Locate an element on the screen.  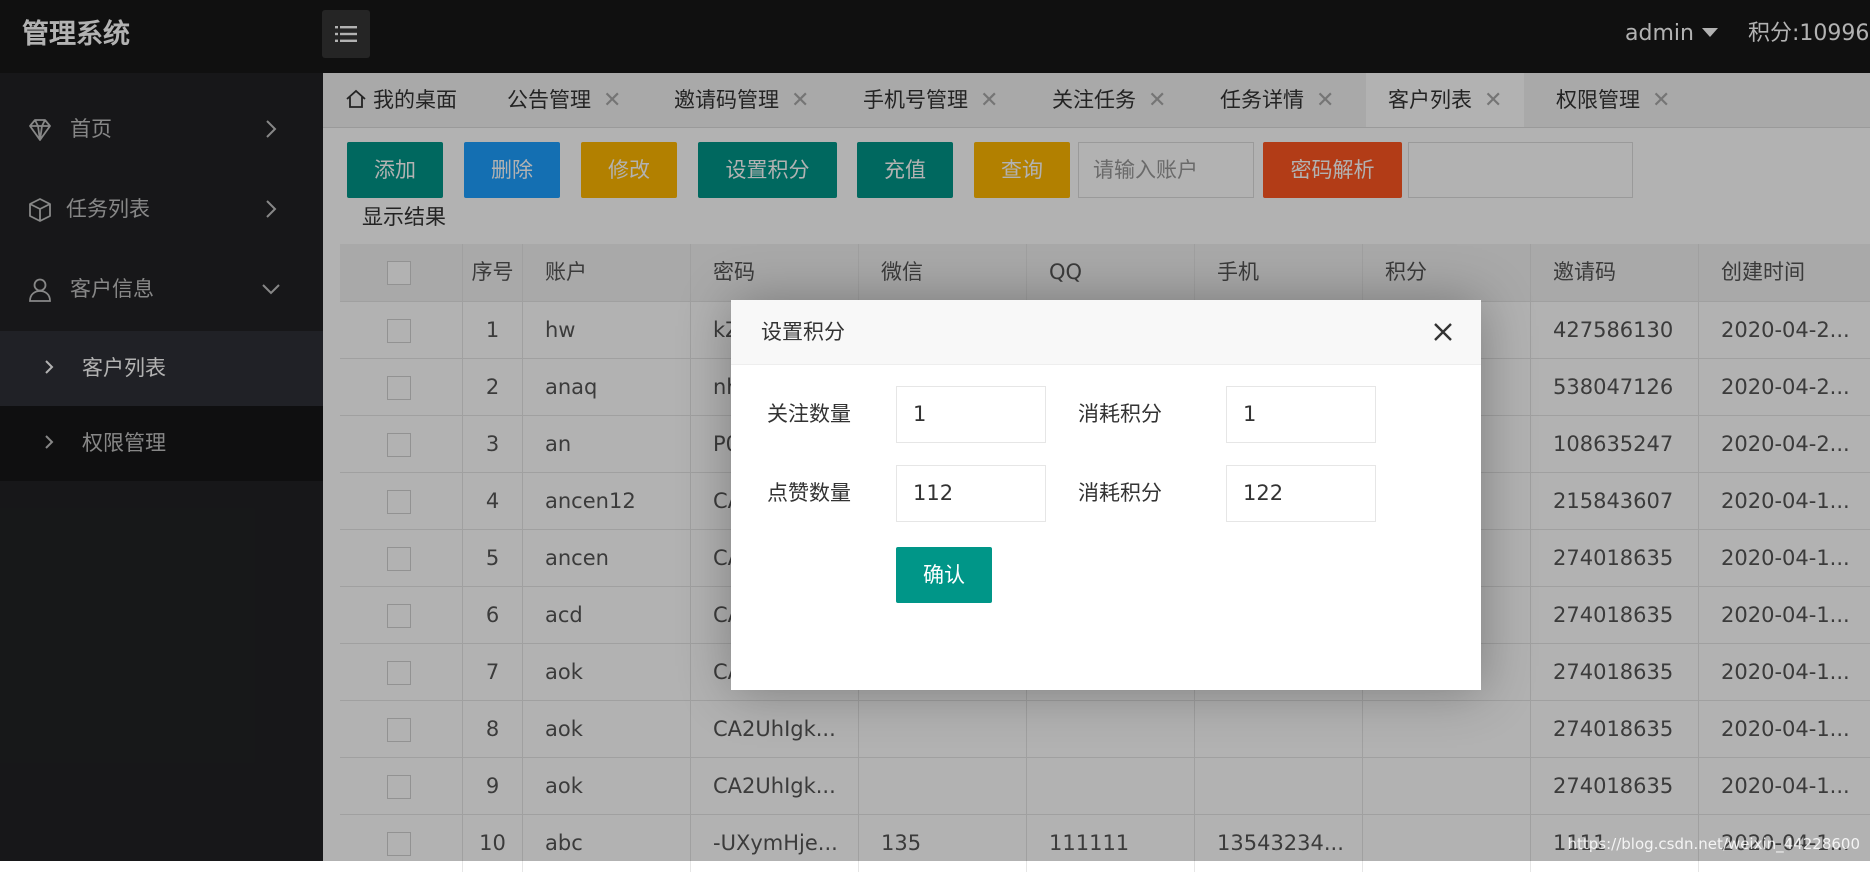
follow-count-input: 1 is located at coordinates (971, 414).